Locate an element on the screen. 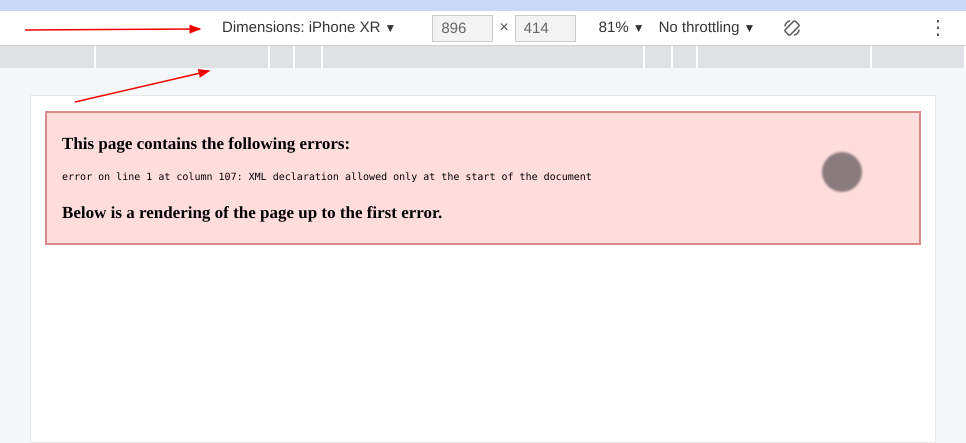  throttling-dropdown: No throttling ▼ is located at coordinates (707, 28).